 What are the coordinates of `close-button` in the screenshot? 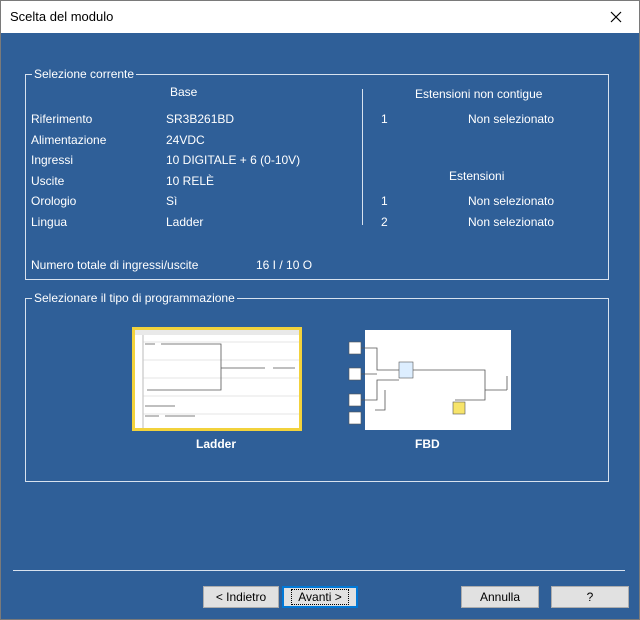 It's located at (616, 17).